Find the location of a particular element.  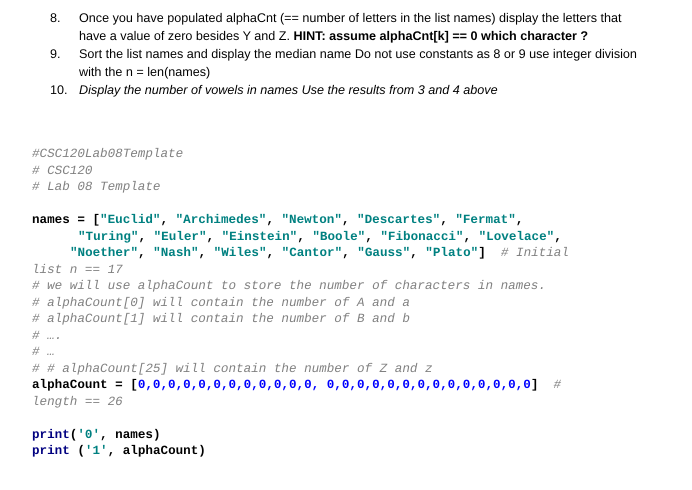

code-line: # alphaCount[1] will contain the number of B and b is located at coordinates (221, 319).